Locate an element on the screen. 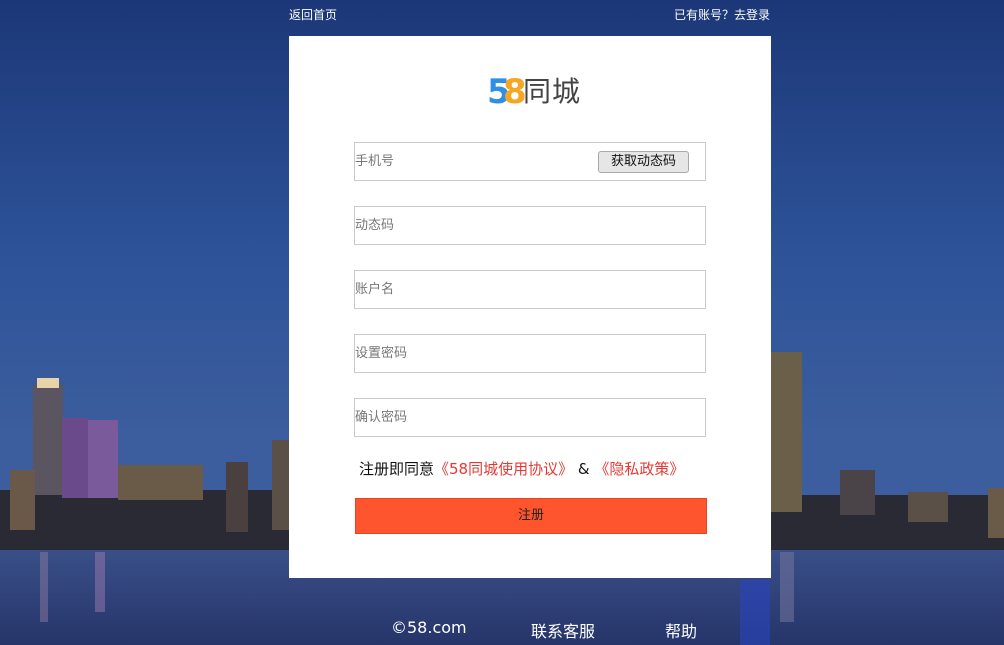 The height and width of the screenshot is (645, 1004). agreement-prefix: 注册即同意 is located at coordinates (397, 469).